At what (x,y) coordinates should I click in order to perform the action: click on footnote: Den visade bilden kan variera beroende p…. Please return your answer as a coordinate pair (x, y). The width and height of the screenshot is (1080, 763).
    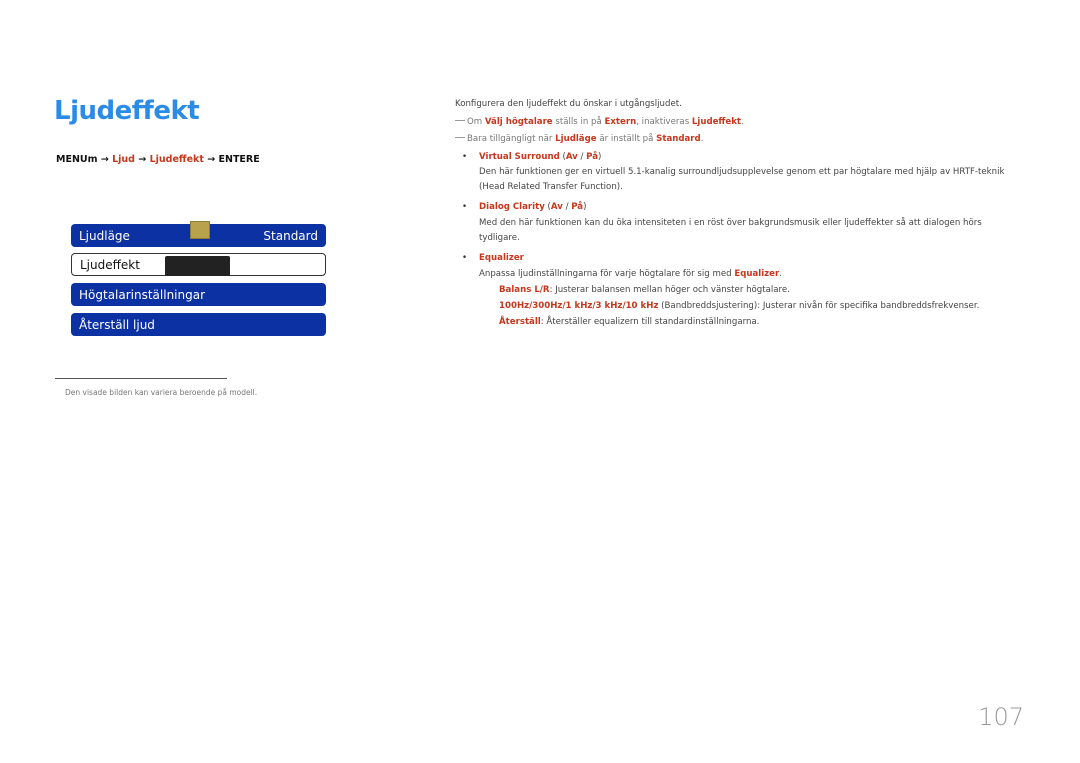
    Looking at the image, I should click on (161, 392).